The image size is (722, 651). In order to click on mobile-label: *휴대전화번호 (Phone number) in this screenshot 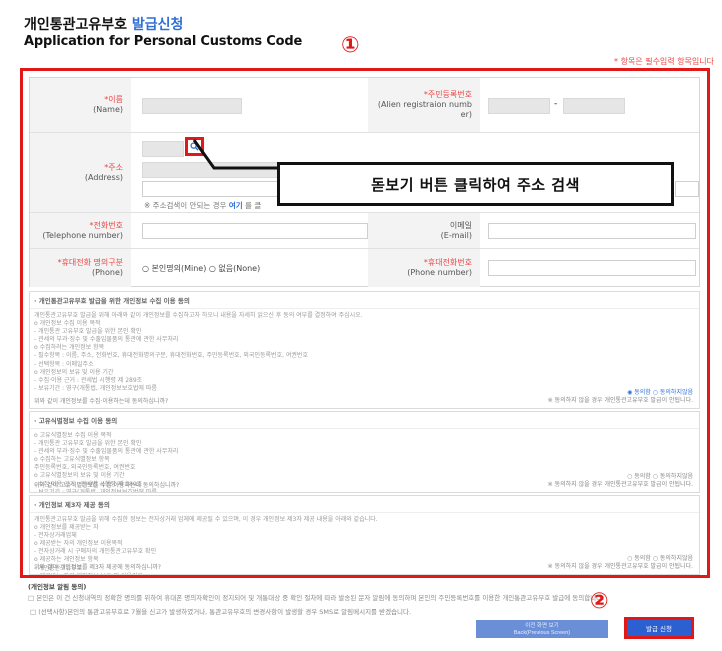, I will do `click(424, 268)`.